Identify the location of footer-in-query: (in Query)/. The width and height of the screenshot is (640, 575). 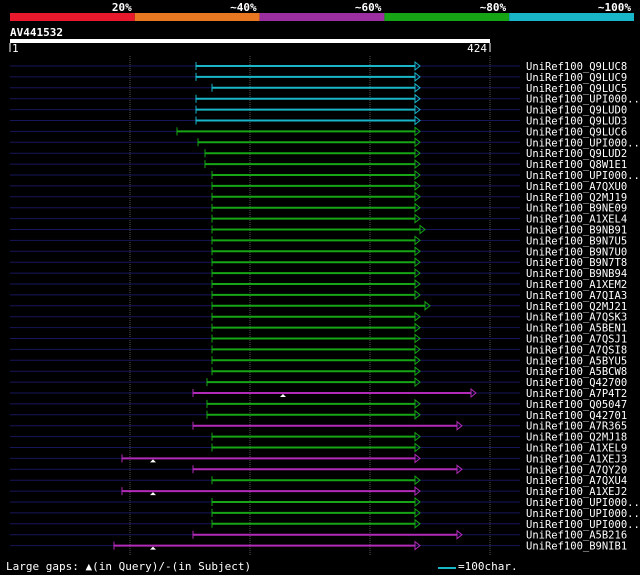
(128, 566).